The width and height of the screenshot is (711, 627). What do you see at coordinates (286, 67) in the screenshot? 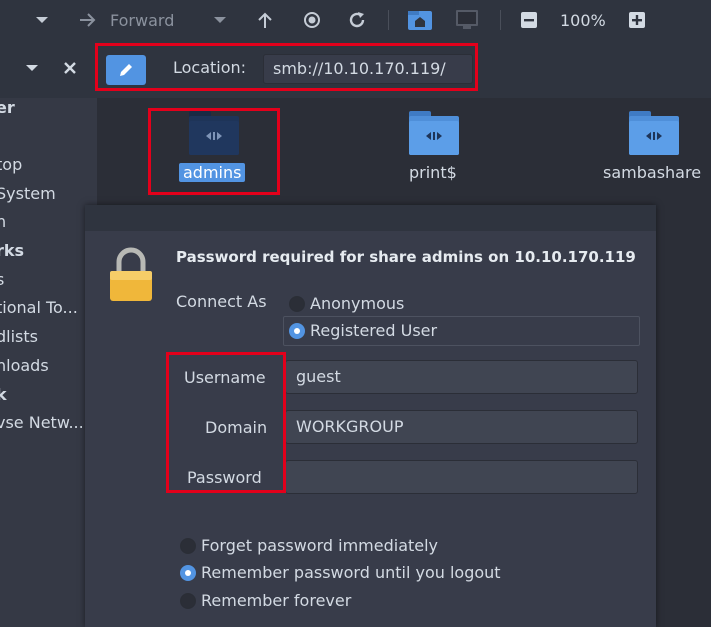
I see `highlight-location` at bounding box center [286, 67].